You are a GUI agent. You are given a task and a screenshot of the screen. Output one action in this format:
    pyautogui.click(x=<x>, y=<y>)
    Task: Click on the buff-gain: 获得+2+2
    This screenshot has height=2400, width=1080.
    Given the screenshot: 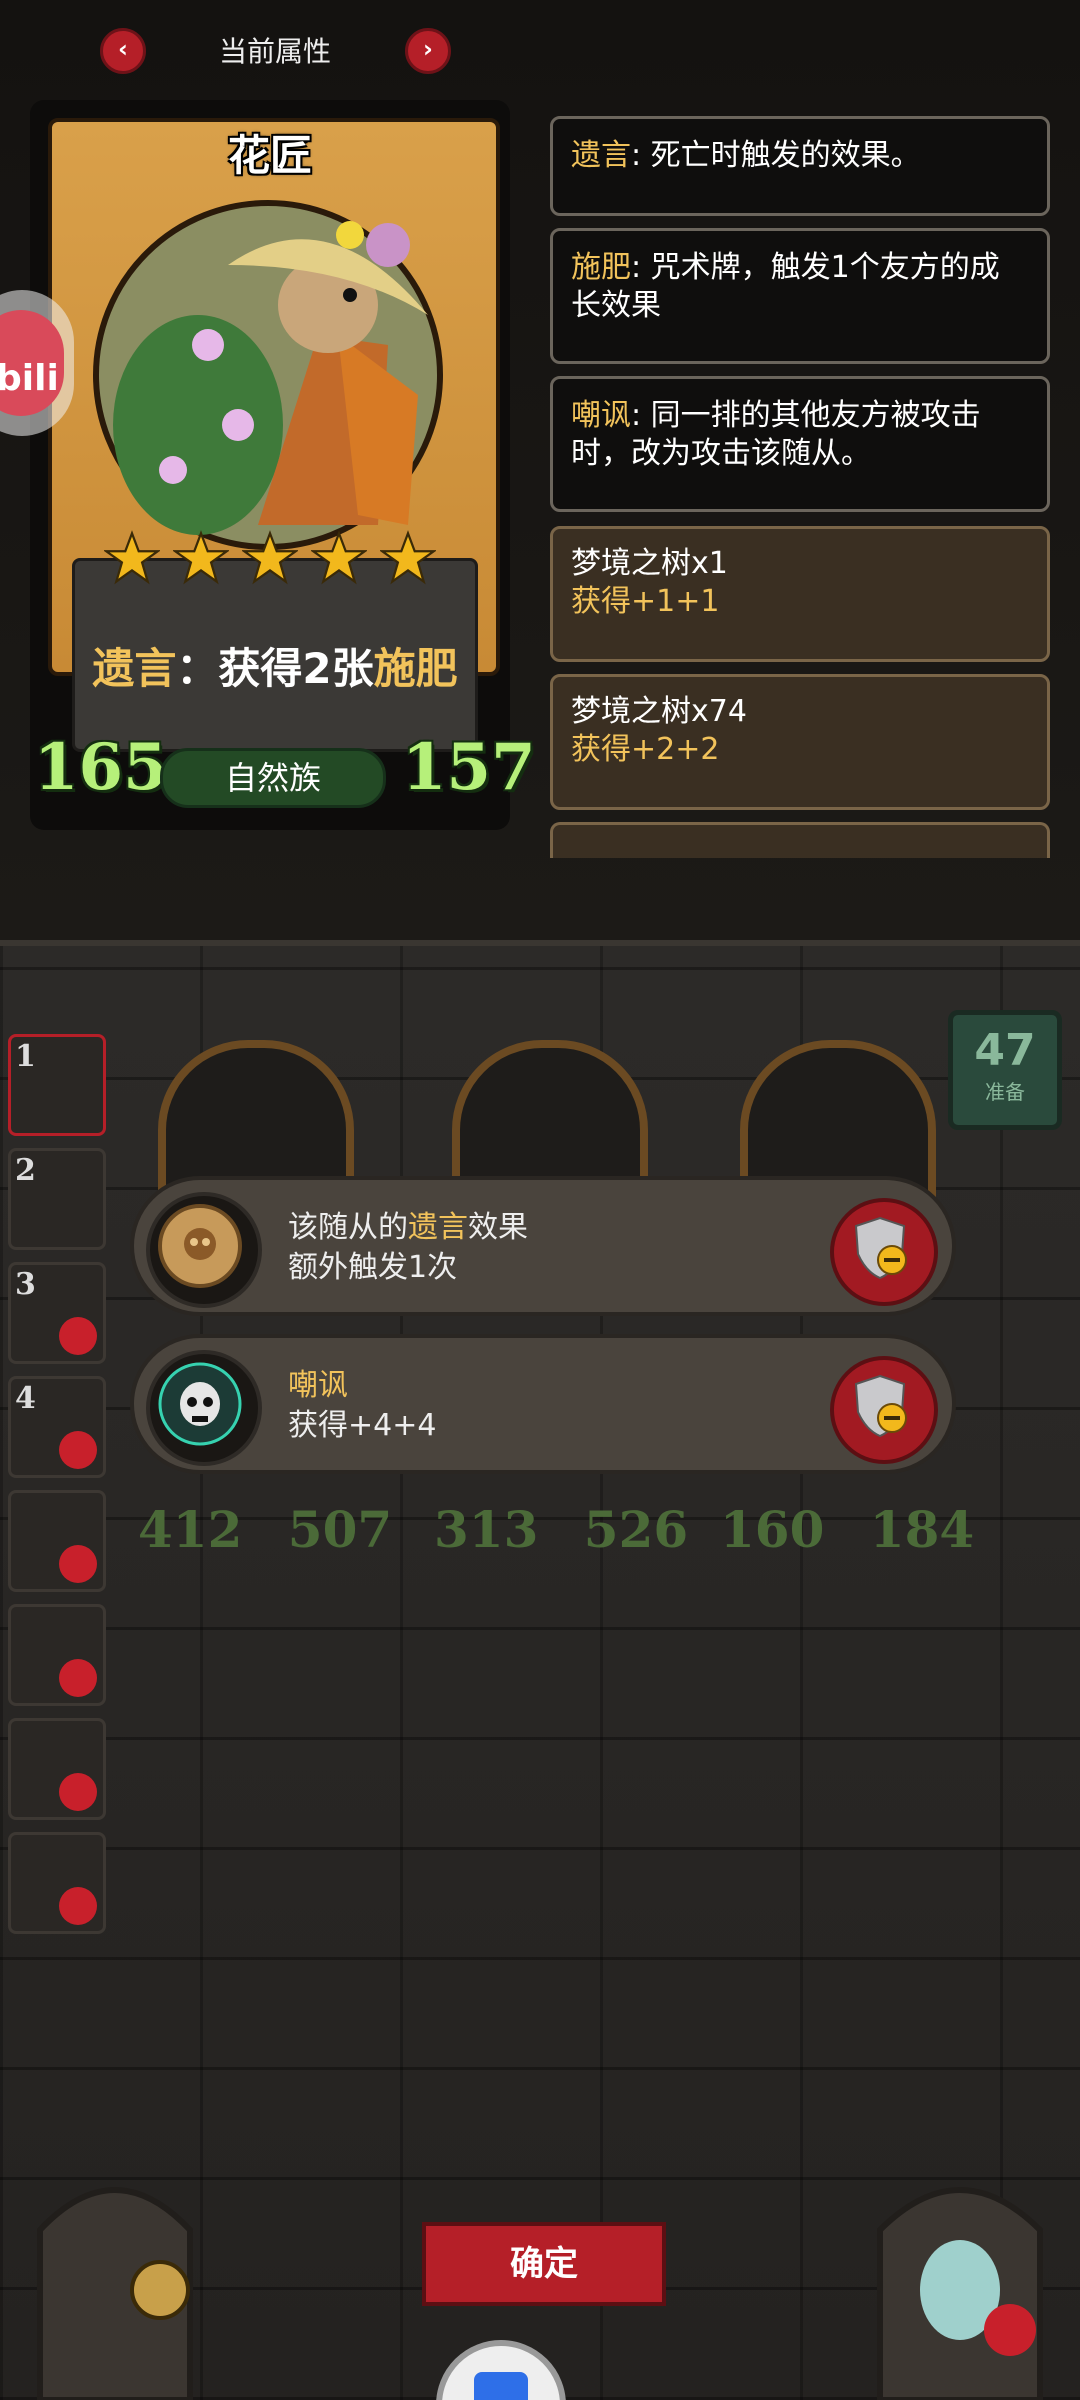 What is the action you would take?
    pyautogui.click(x=645, y=749)
    